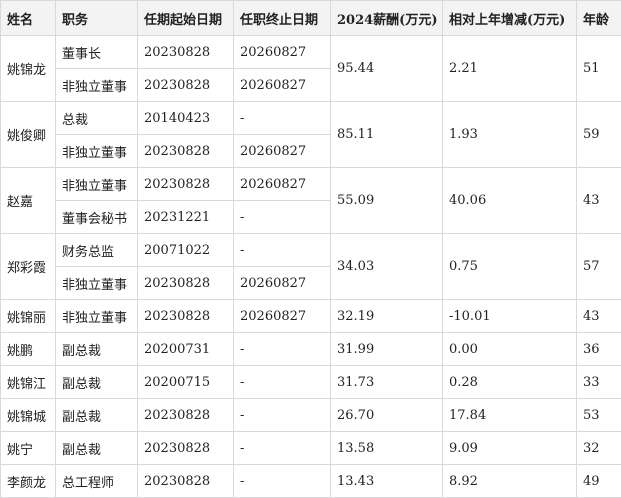 This screenshot has height=498, width=621. Describe the element at coordinates (97, 18) in the screenshot. I see `header-position: 职务` at that location.